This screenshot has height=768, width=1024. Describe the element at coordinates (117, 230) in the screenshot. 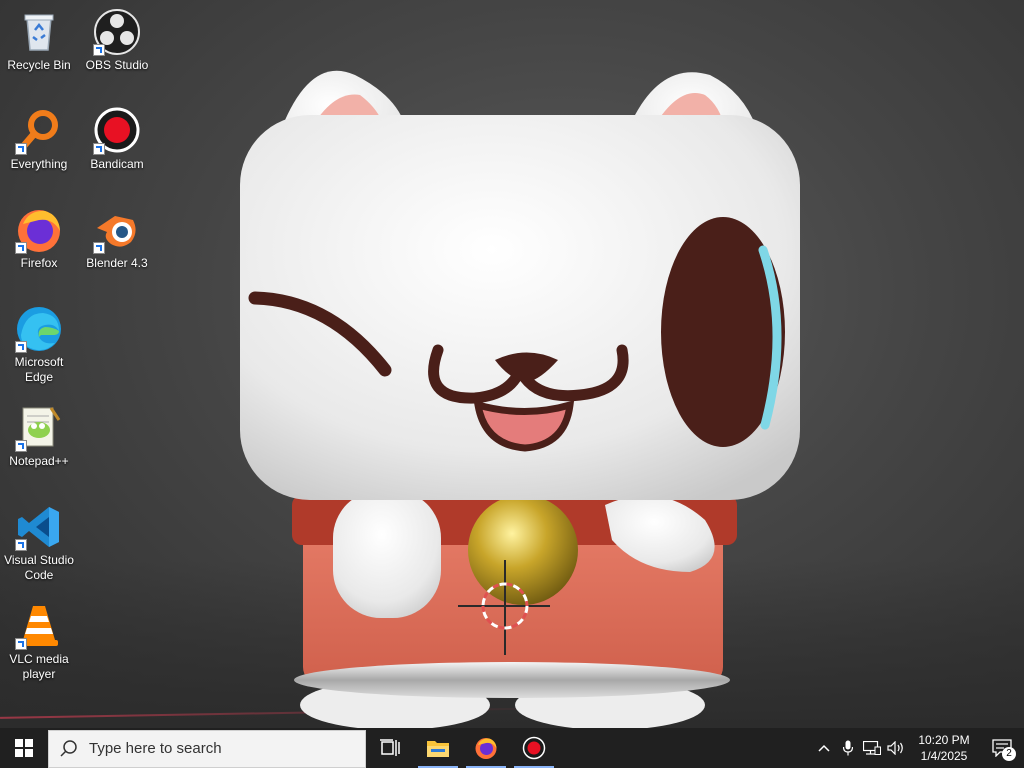

I see `blender-icon` at that location.